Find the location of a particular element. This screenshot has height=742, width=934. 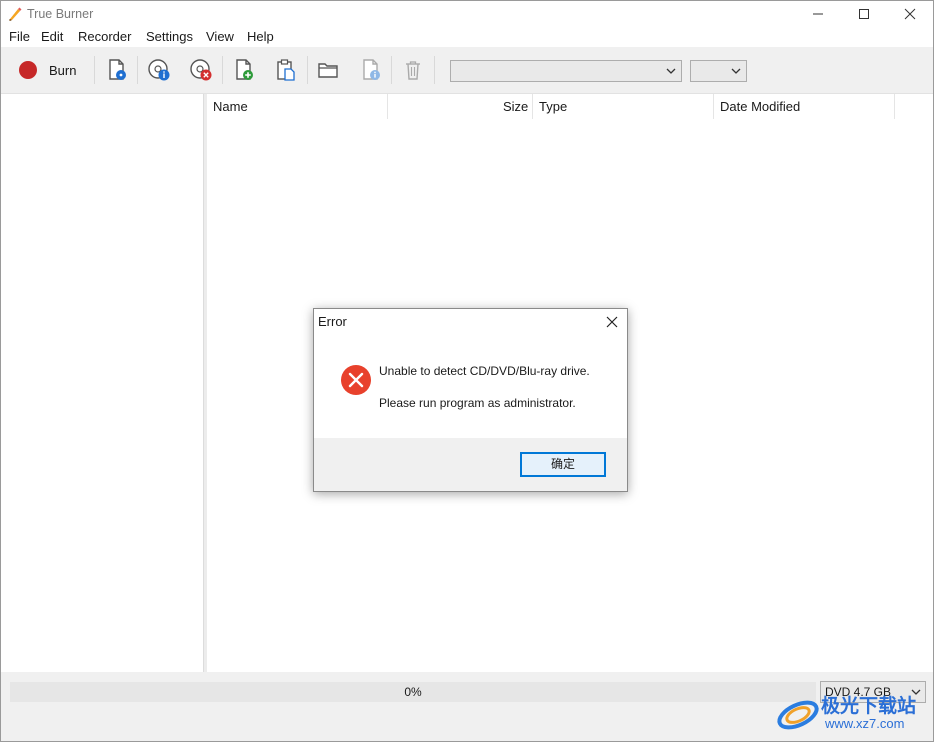

menu-file: File is located at coordinates (19, 36).